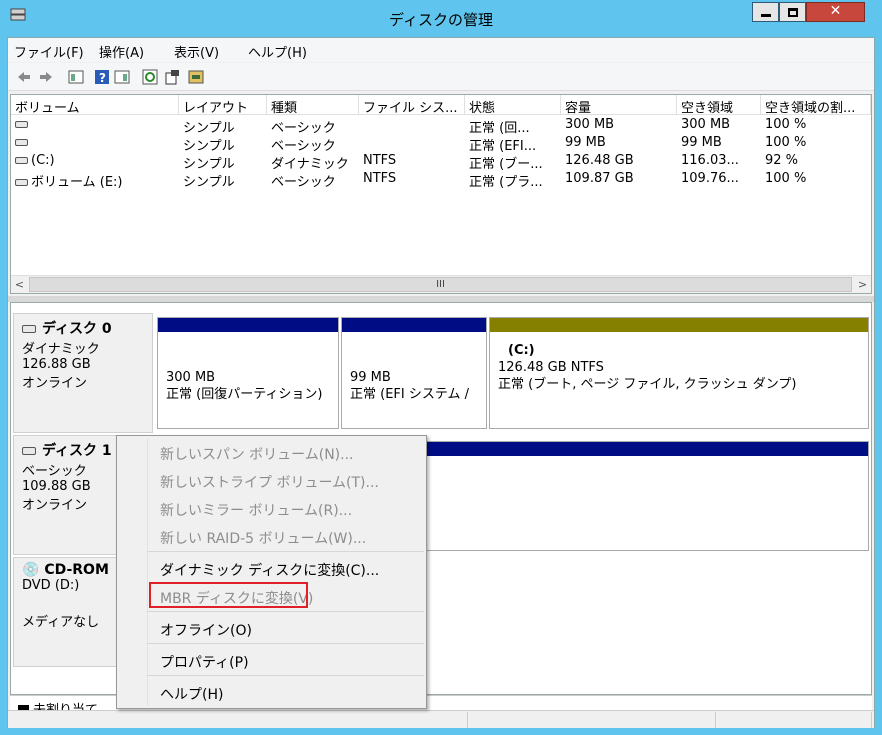 Image resolution: width=882 pixels, height=735 pixels. What do you see at coordinates (619, 105) in the screenshot?
I see `column-header-capacity: 容量` at bounding box center [619, 105].